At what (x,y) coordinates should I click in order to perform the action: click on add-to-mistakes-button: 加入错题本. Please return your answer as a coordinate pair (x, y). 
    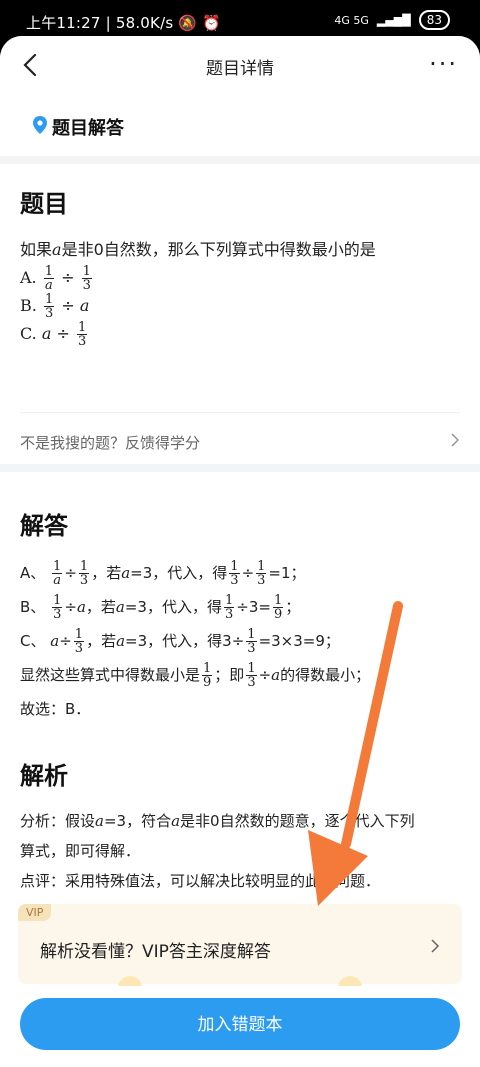
    Looking at the image, I should click on (240, 1024).